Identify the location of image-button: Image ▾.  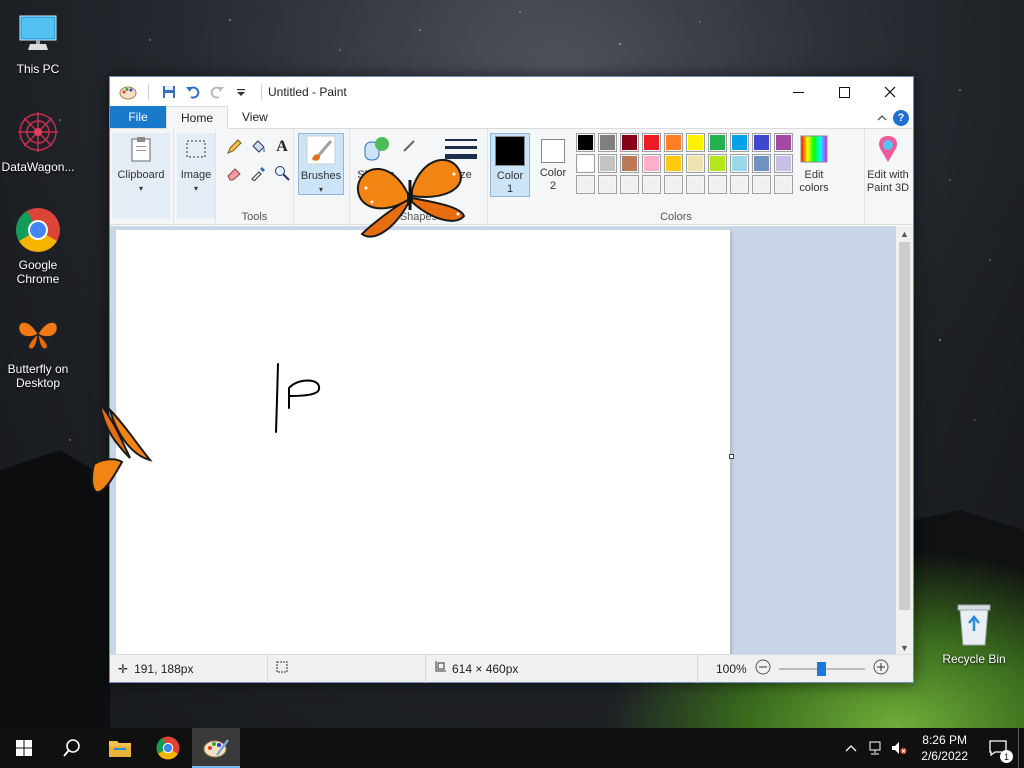
(196, 176).